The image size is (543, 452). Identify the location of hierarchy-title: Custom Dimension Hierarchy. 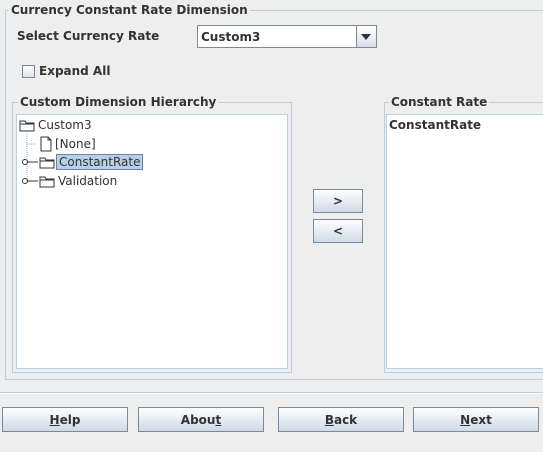
(118, 102).